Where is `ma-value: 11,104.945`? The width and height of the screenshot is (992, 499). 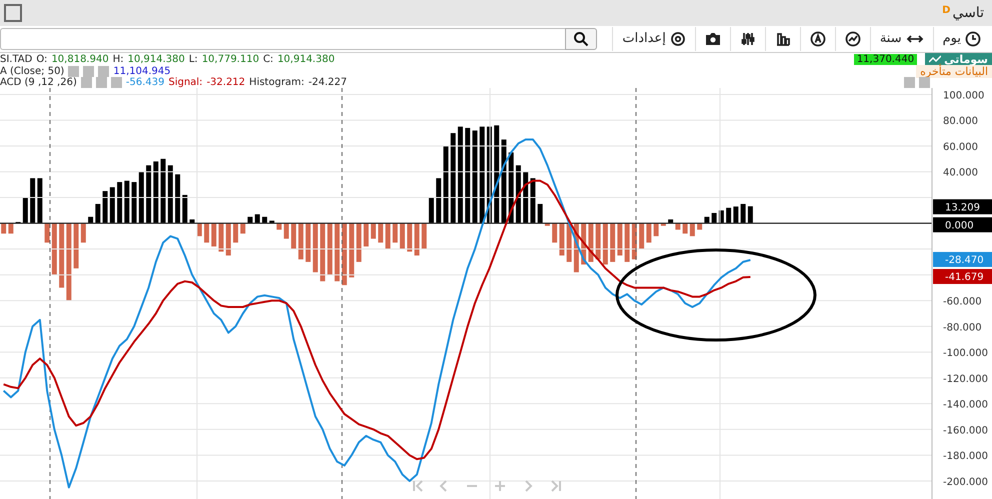 ma-value: 11,104.945 is located at coordinates (142, 71).